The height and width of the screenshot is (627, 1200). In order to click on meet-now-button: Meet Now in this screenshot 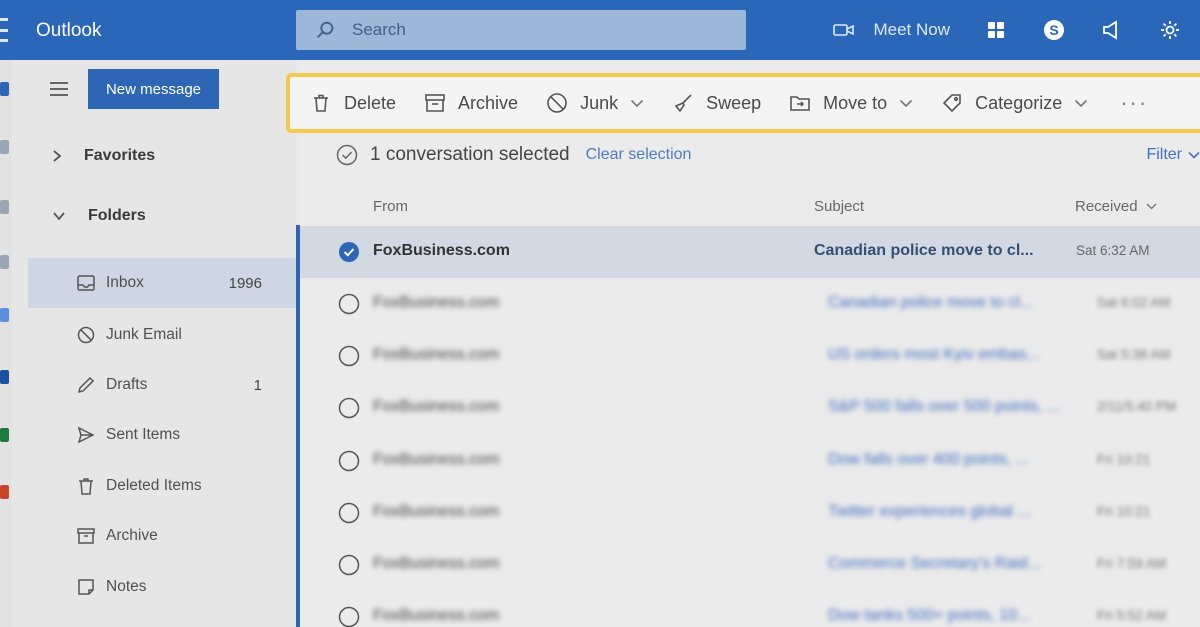, I will do `click(891, 30)`.